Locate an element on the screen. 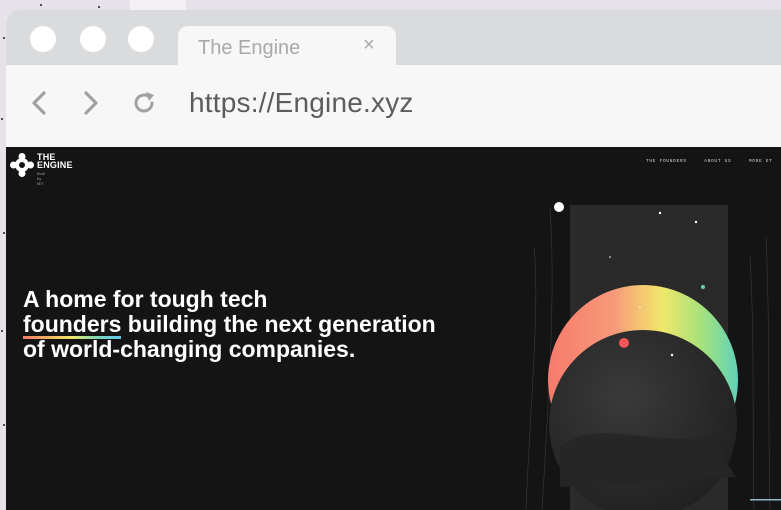 The width and height of the screenshot is (781, 510). engine-logo-icon is located at coordinates (22, 165).